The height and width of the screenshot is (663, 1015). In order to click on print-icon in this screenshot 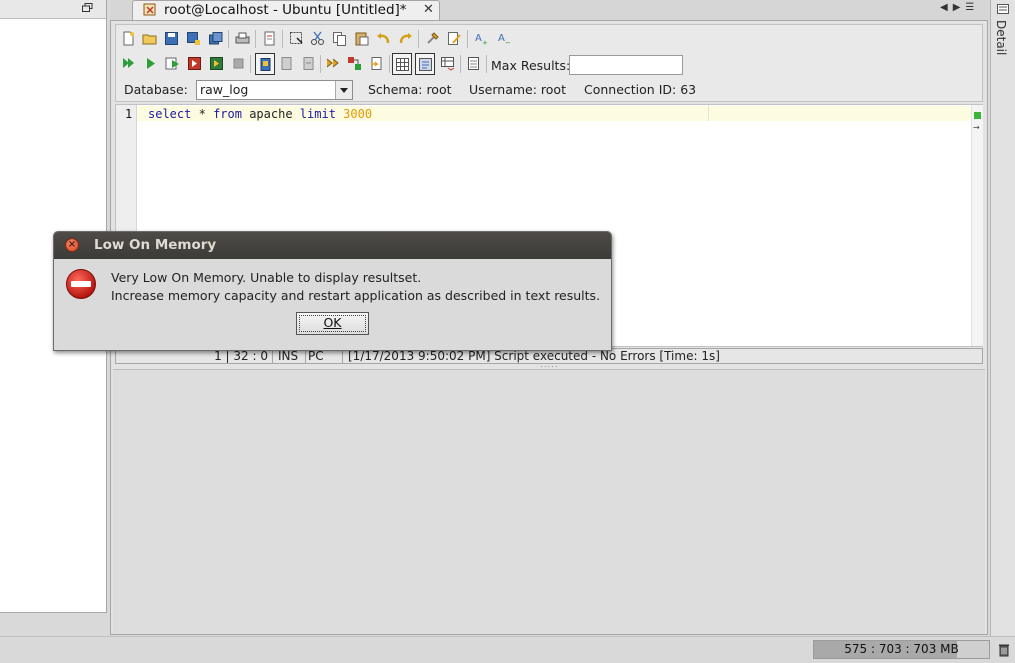, I will do `click(242, 38)`.